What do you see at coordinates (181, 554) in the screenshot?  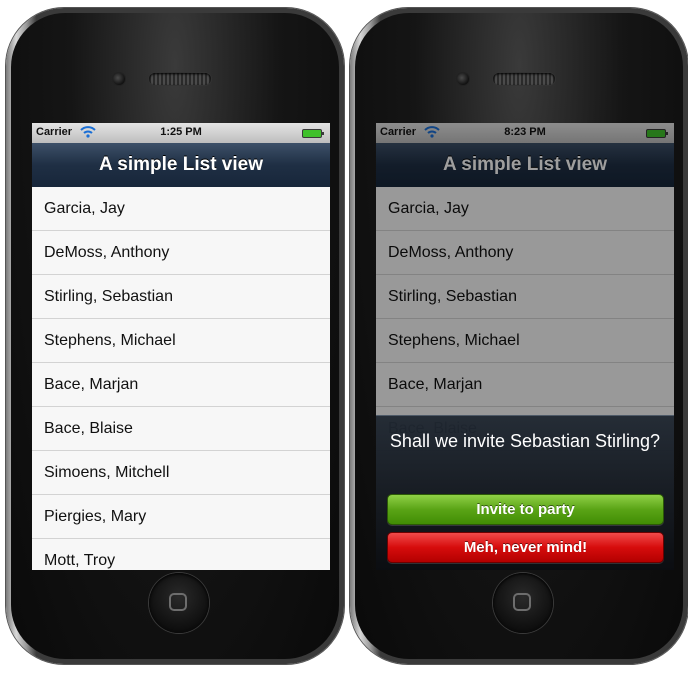 I see `list-item: Mott, Troy` at bounding box center [181, 554].